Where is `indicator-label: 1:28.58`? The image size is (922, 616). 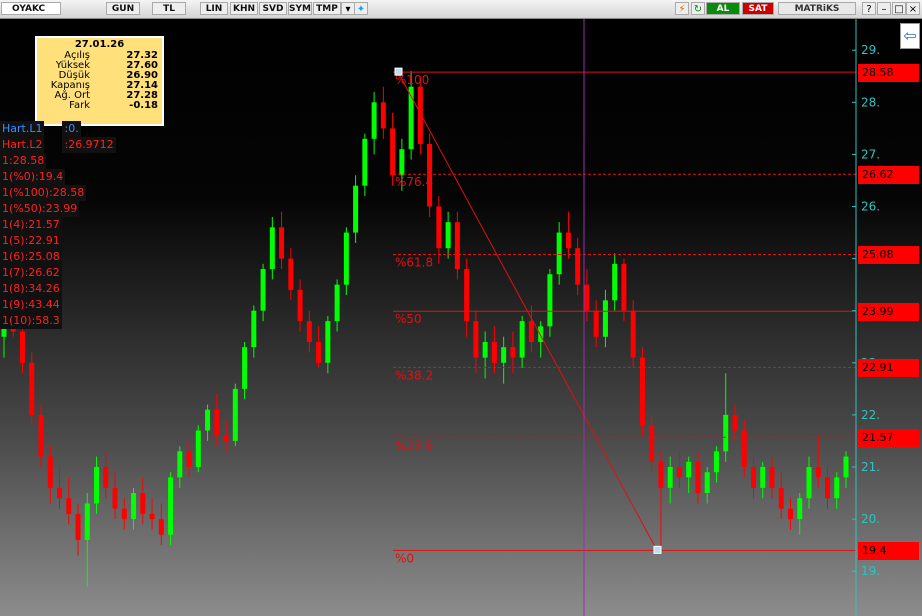
indicator-label: 1:28.58 is located at coordinates (23, 161).